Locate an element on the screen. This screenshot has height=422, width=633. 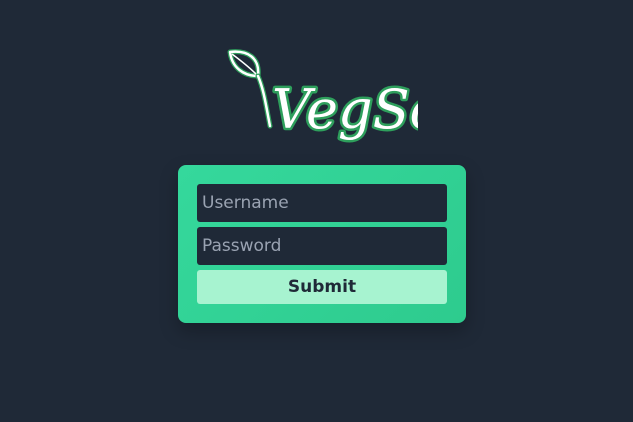
username-input is located at coordinates (322, 203).